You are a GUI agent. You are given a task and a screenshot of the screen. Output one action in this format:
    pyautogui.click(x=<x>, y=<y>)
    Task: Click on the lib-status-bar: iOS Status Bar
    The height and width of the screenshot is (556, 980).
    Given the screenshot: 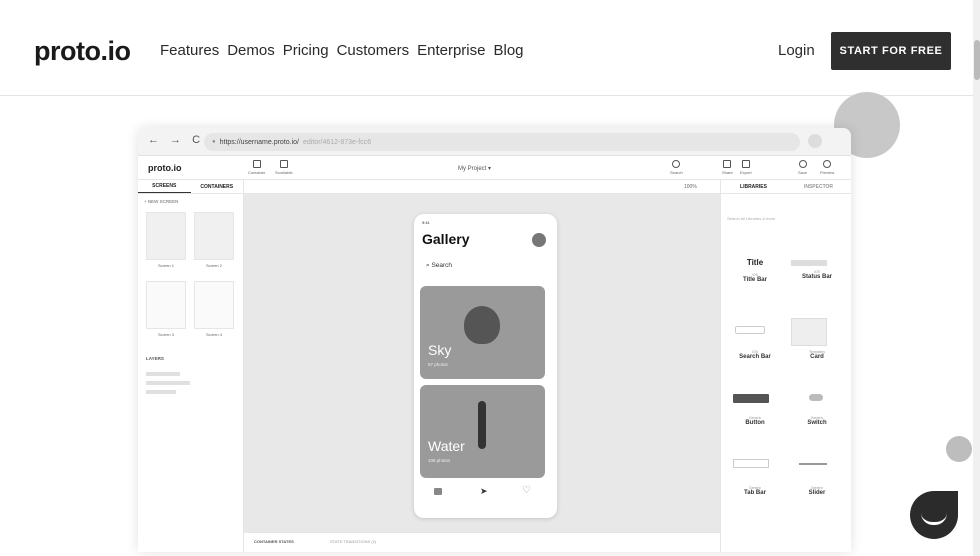 What is the action you would take?
    pyautogui.click(x=817, y=275)
    